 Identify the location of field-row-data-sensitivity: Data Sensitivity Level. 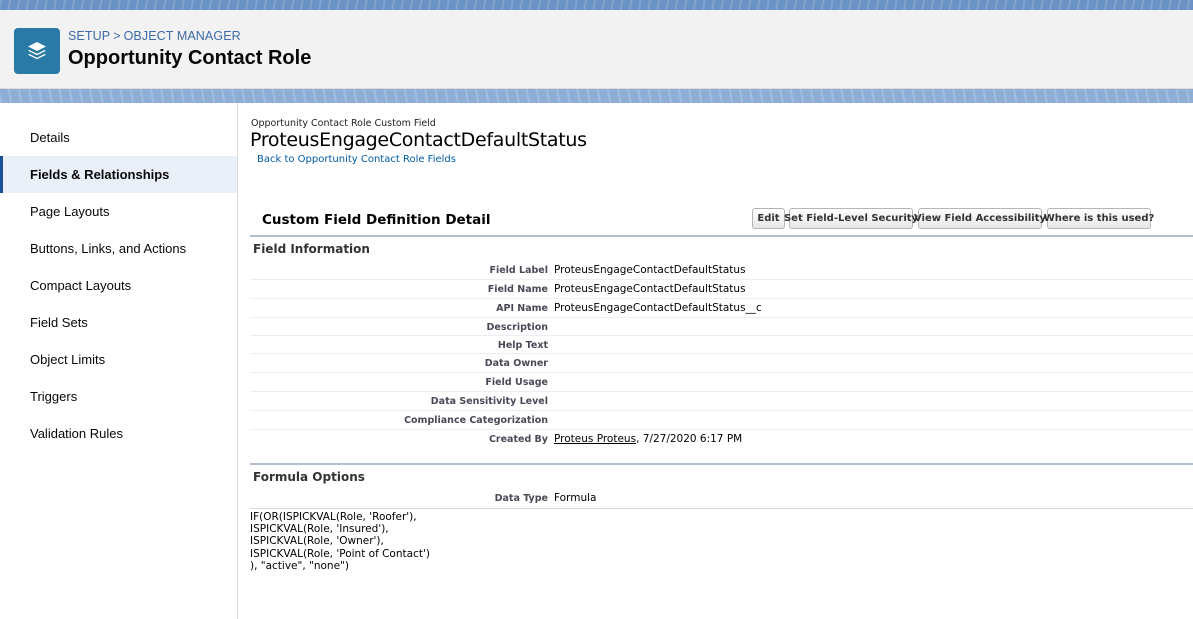
(721, 401).